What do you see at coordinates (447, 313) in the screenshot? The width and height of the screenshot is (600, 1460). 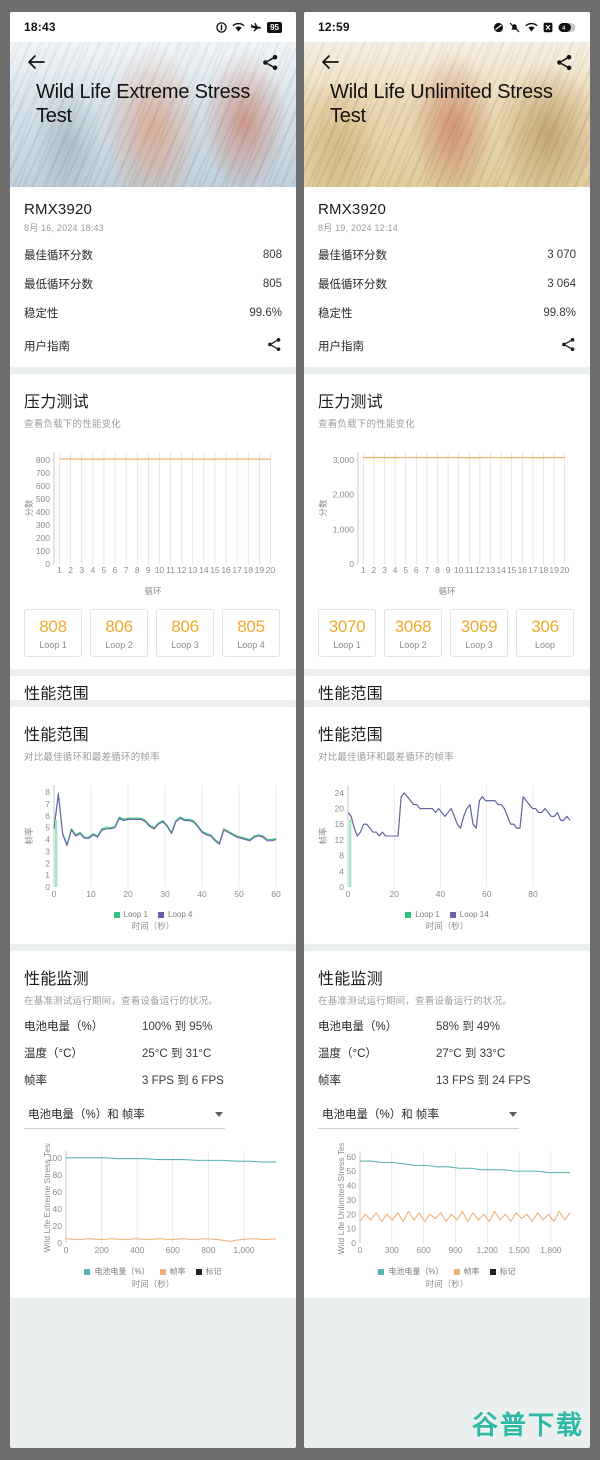 I see `summary-row: 稳定性 99.8%` at bounding box center [447, 313].